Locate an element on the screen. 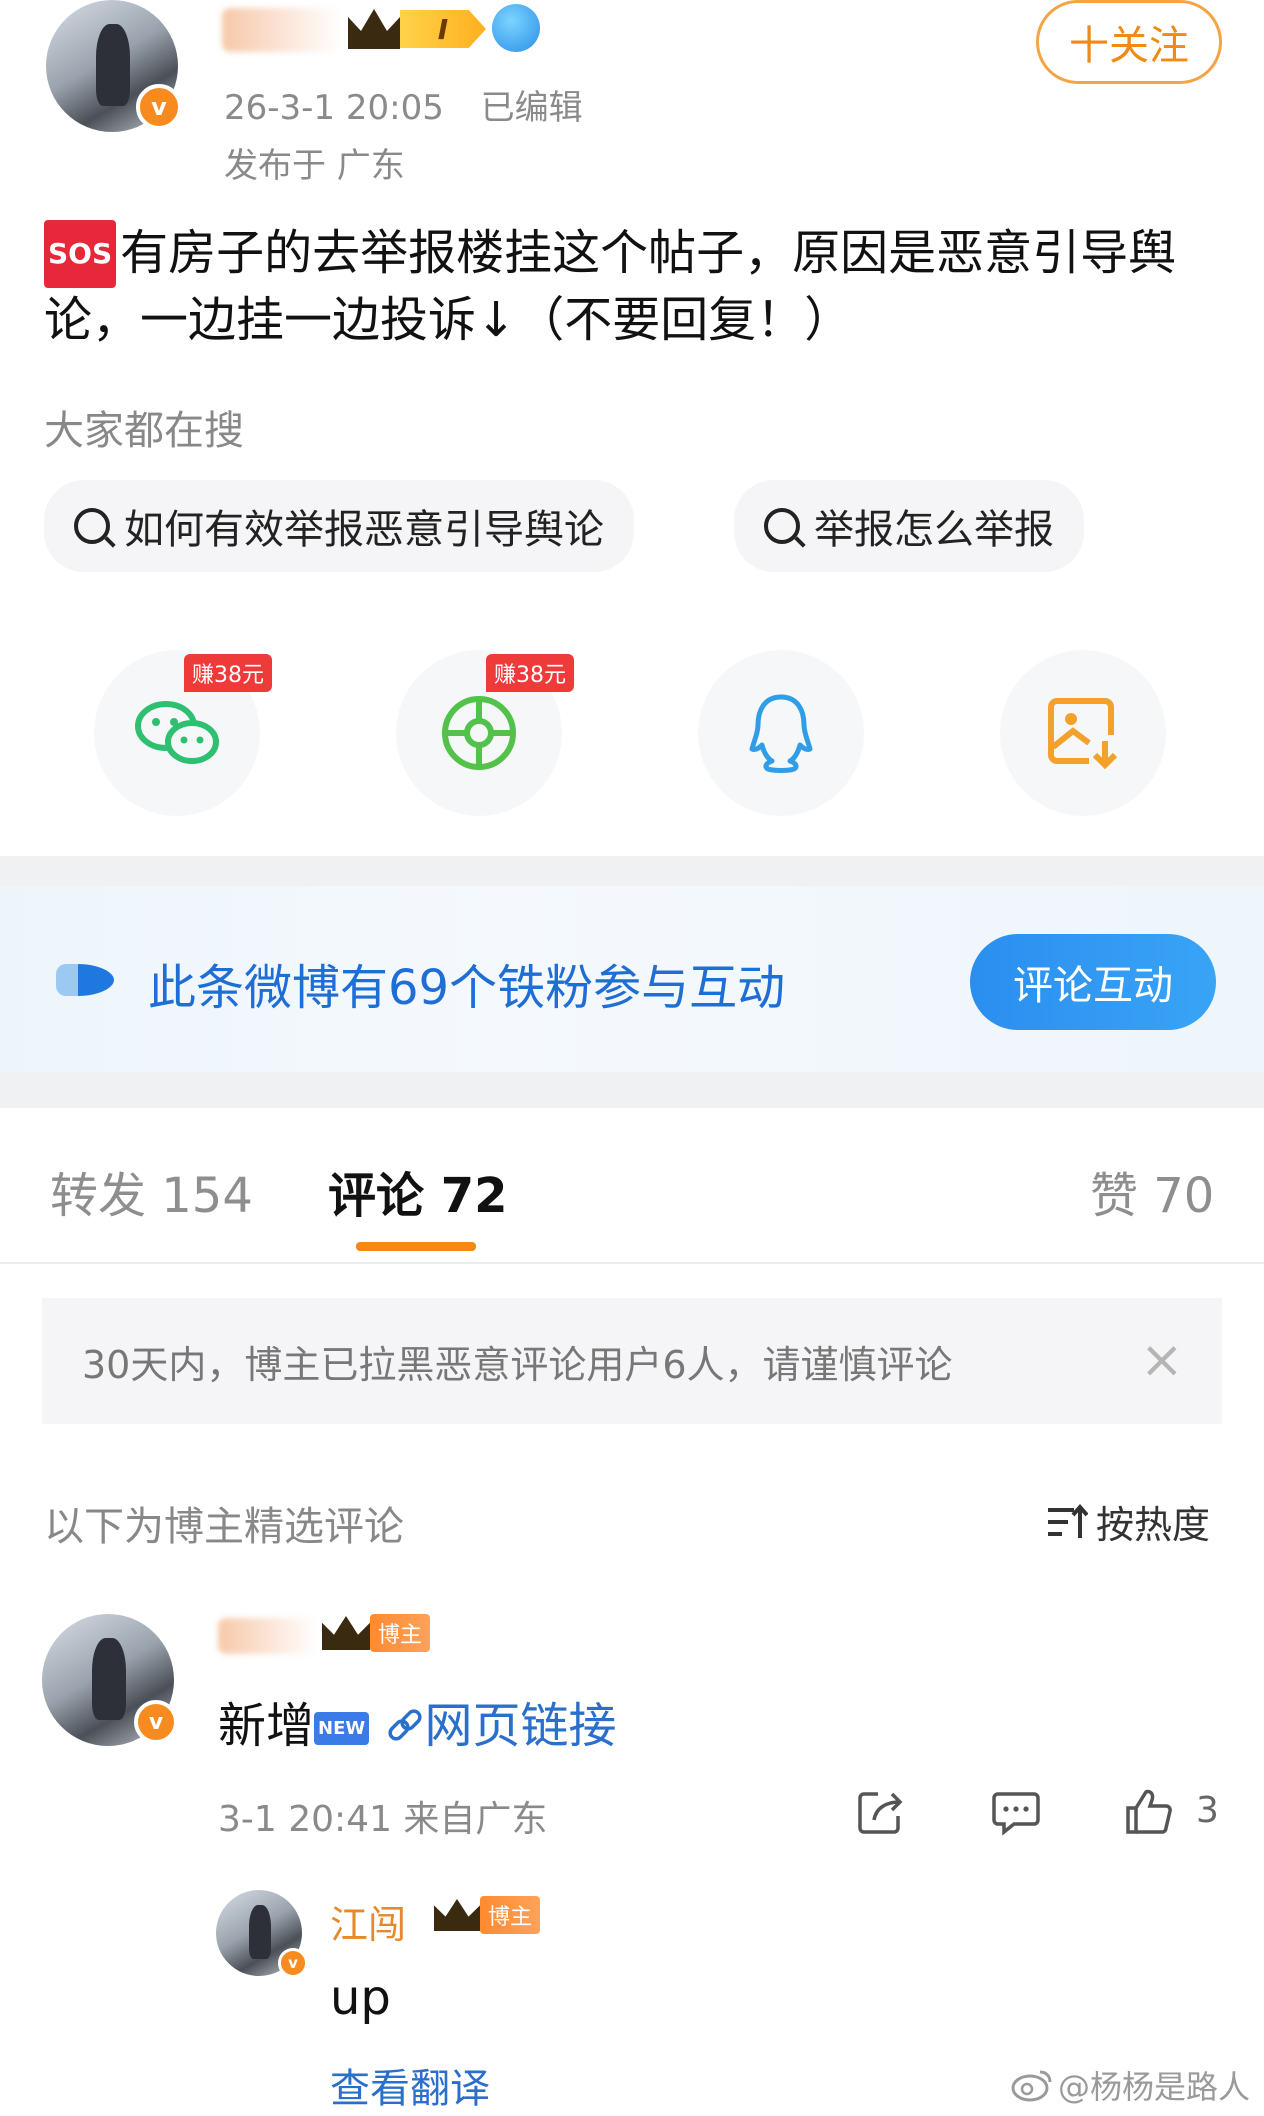 The width and height of the screenshot is (1264, 2116). comment-prefix: 新增 is located at coordinates (266, 1726).